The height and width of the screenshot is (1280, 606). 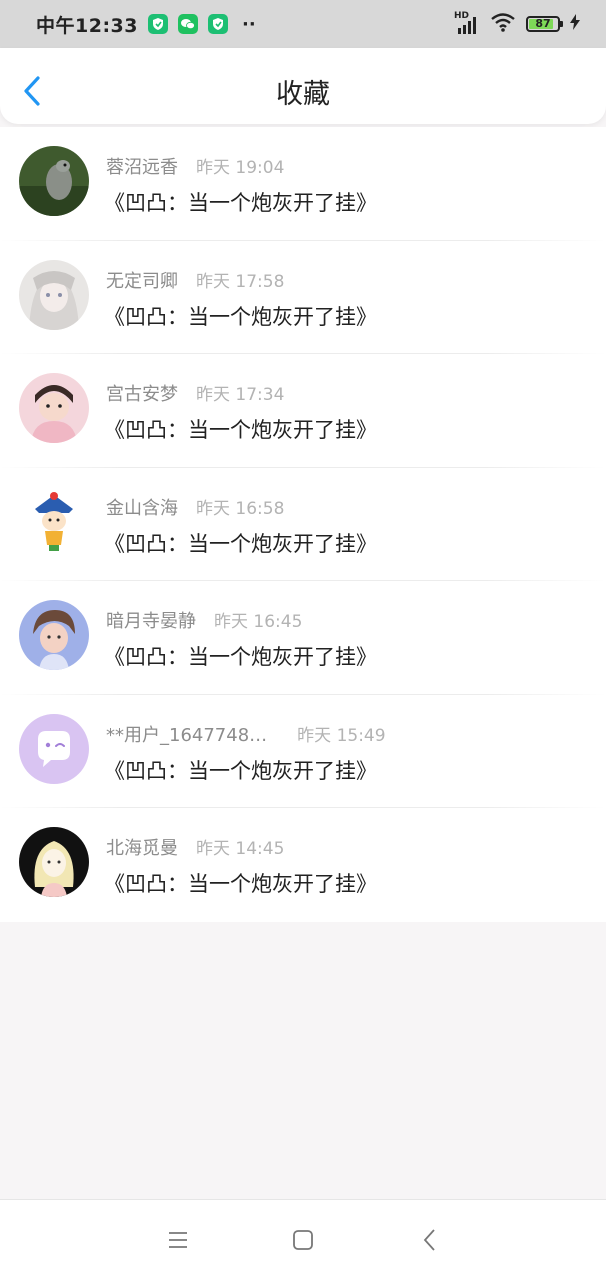 I want to click on user-name: 无定司卿, so click(x=142, y=280).